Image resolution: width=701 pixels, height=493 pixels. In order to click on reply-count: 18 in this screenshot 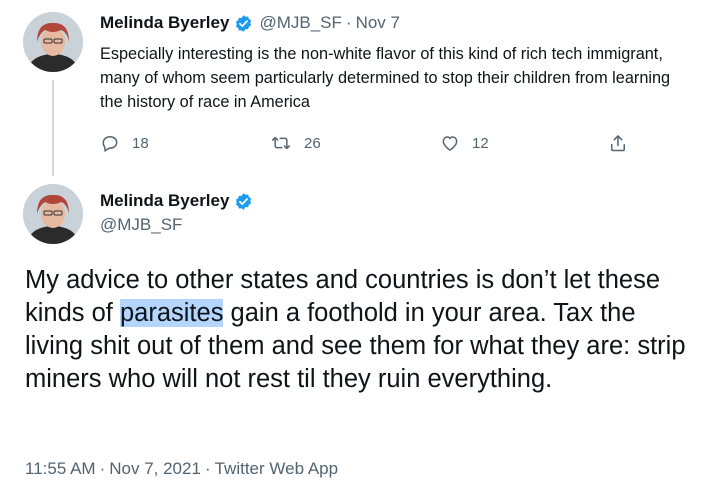, I will do `click(140, 143)`.